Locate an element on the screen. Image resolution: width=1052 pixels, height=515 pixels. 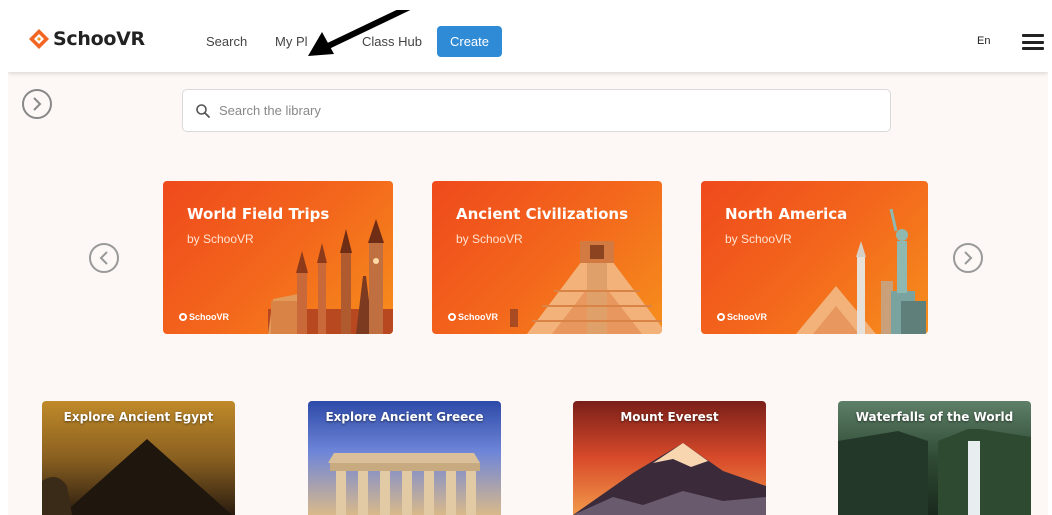
carousel-next-button is located at coordinates (968, 258).